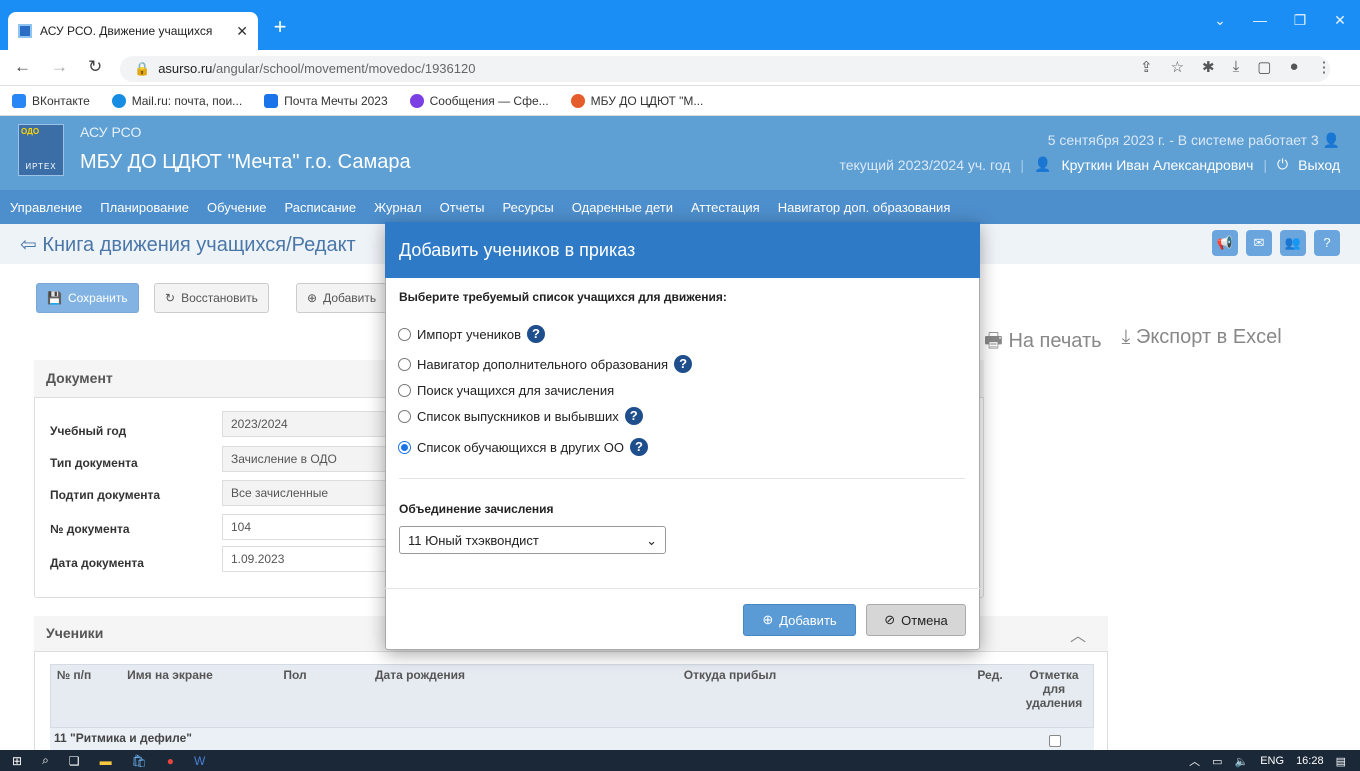  Describe the element at coordinates (139, 761) in the screenshot. I see `store-icon: 🛍` at that location.